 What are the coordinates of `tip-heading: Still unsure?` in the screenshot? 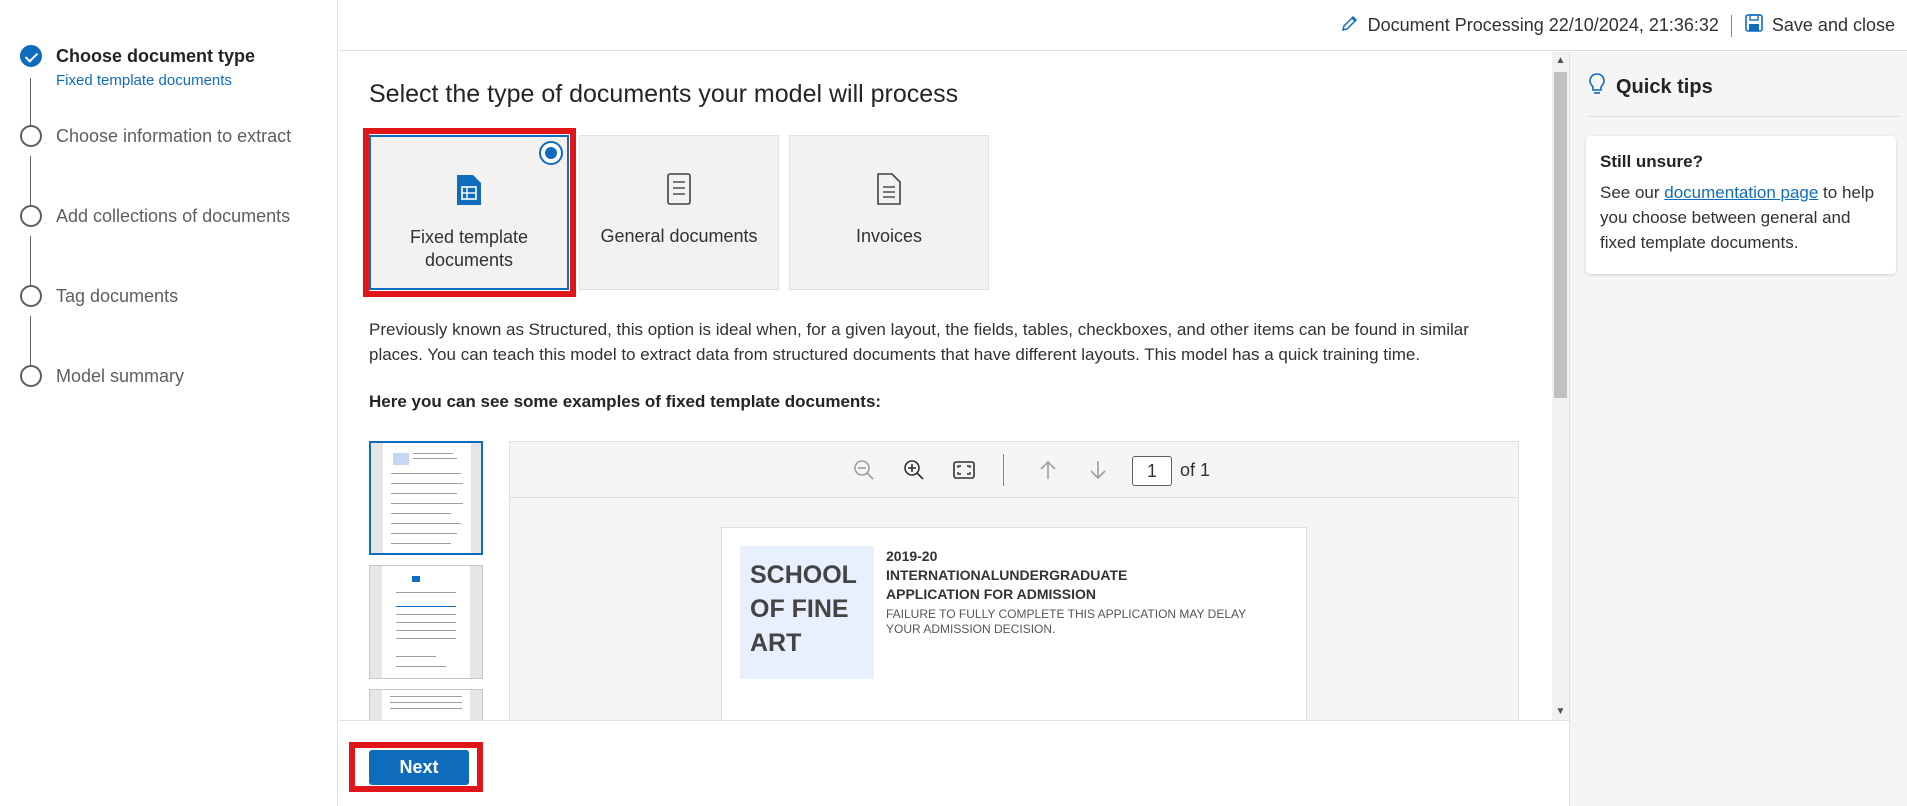 It's located at (1651, 161).